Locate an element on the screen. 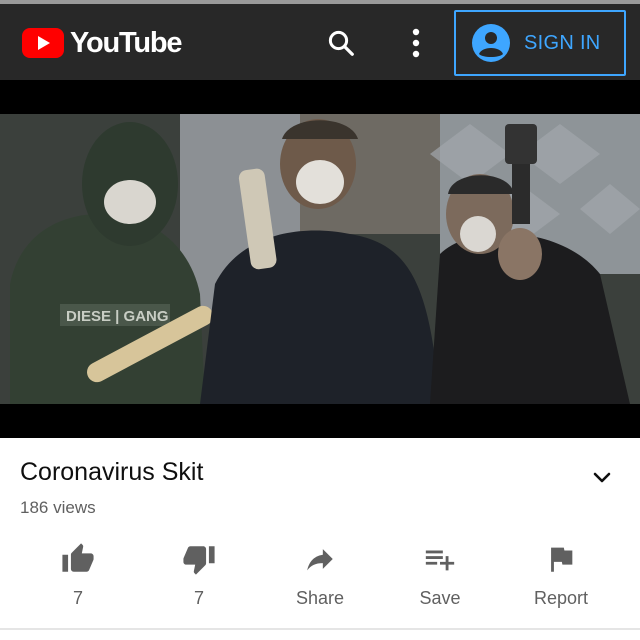 Image resolution: width=640 pixels, height=640 pixels. dislike-button: 7 is located at coordinates (199, 578).